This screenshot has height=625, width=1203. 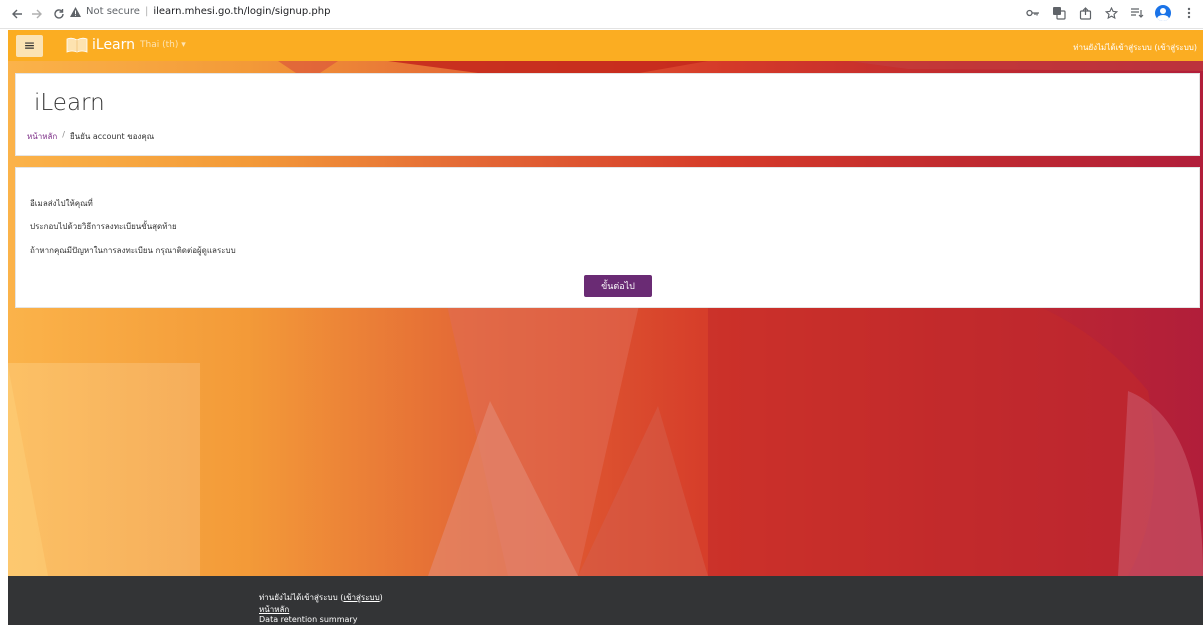 What do you see at coordinates (381, 597) in the screenshot?
I see `footer-login-suffix: )` at bounding box center [381, 597].